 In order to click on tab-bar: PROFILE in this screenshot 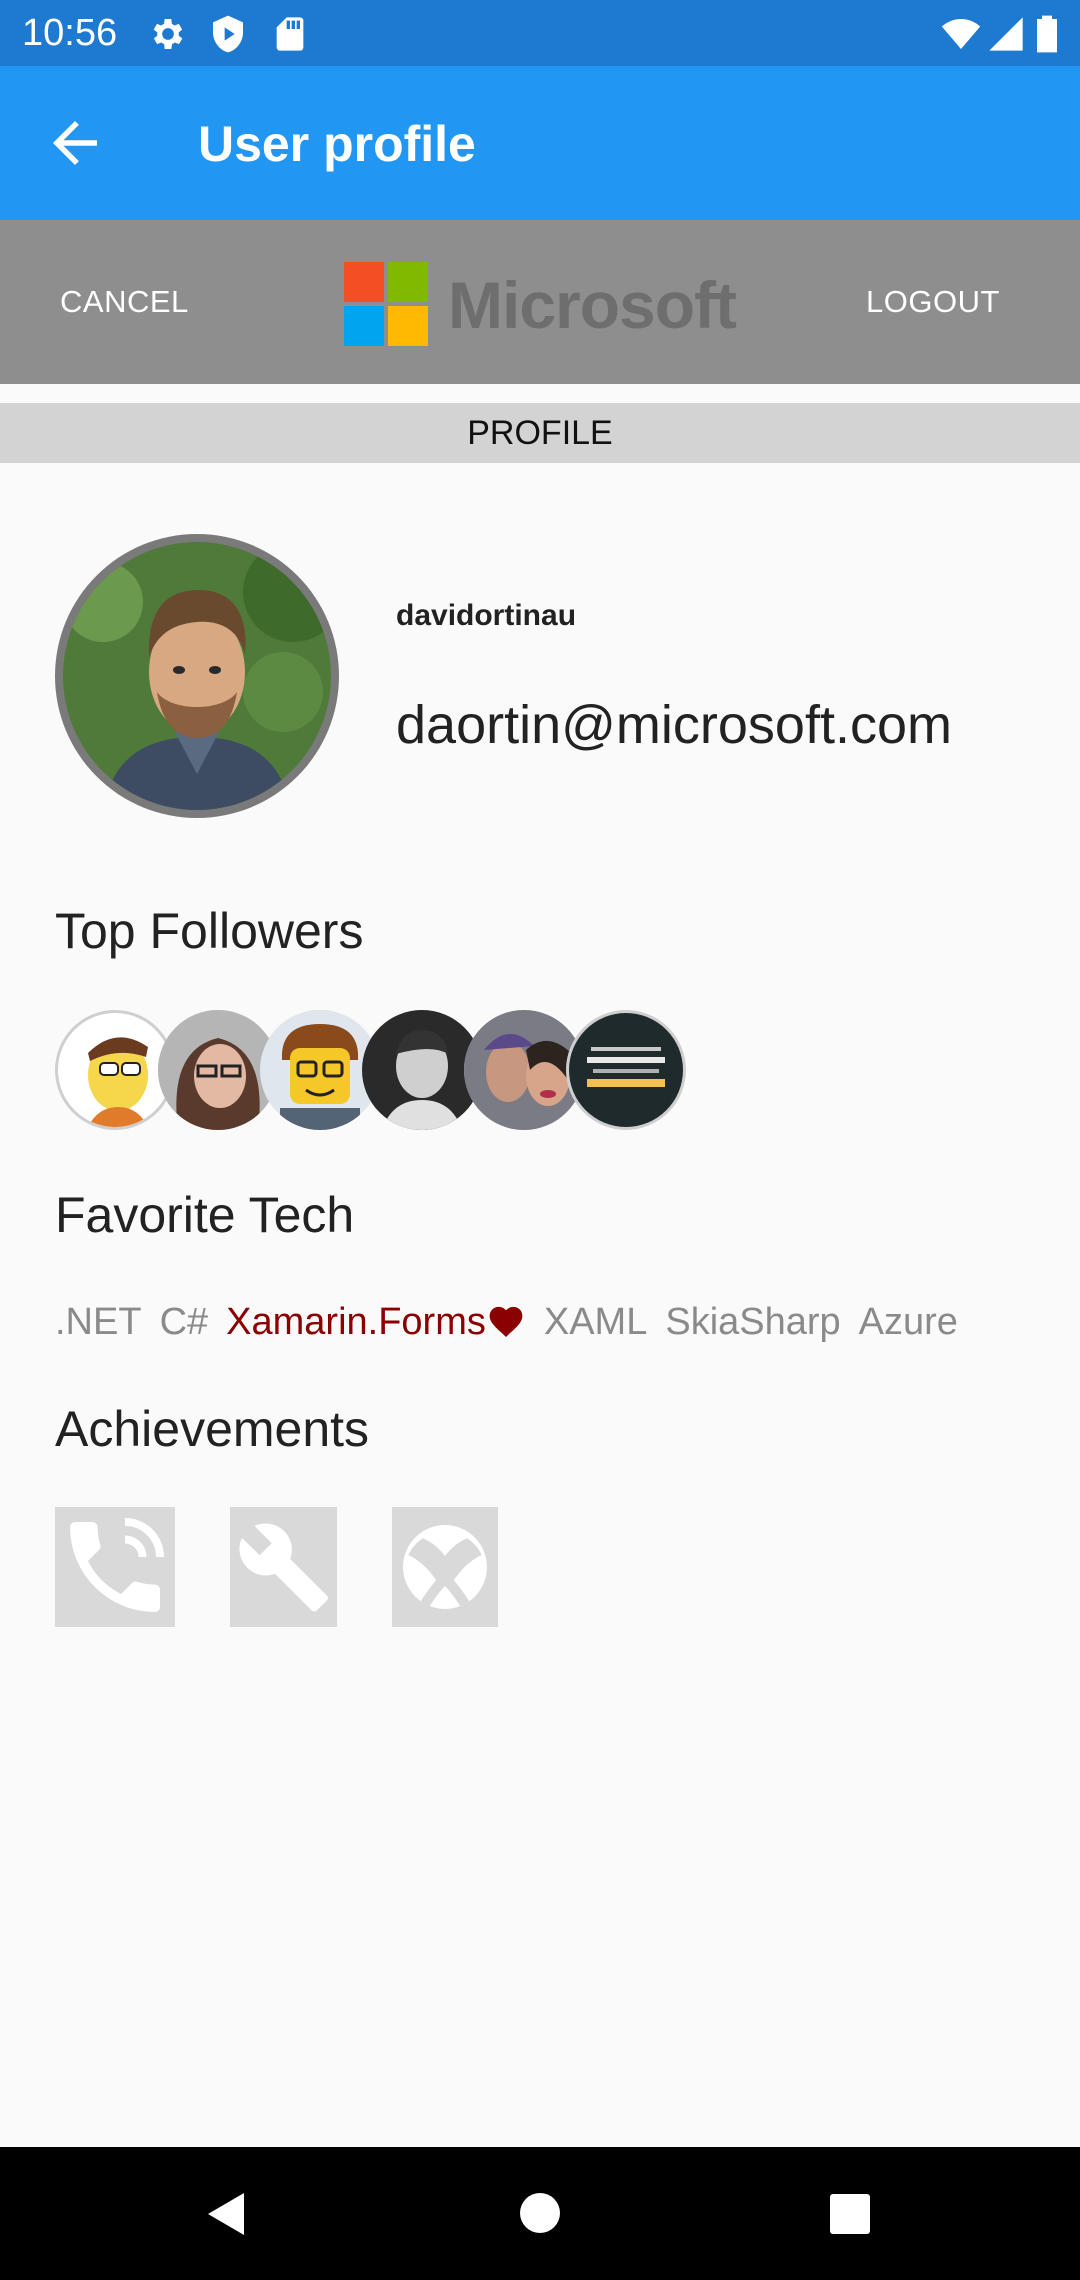, I will do `click(540, 433)`.